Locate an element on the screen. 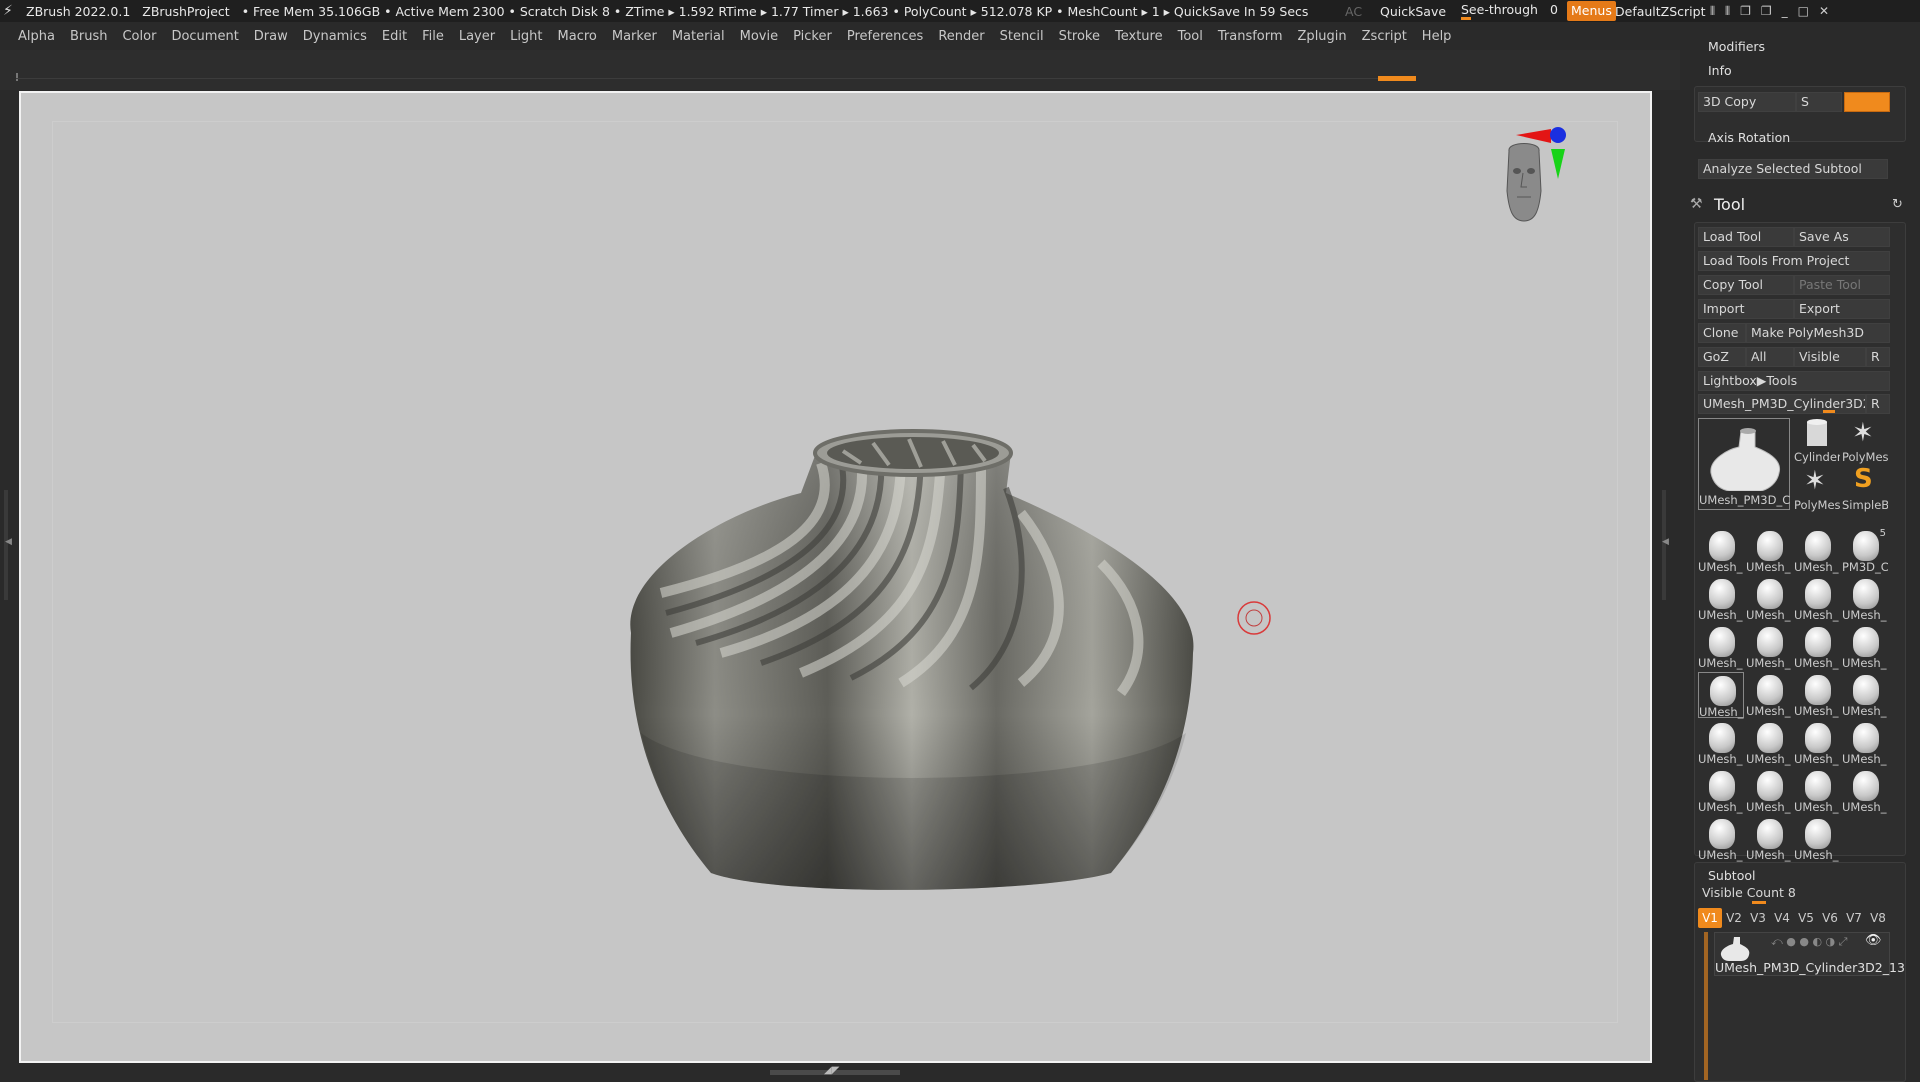 This screenshot has width=1920, height=1082. subtool-item: ⤺ ● ● ◐ ◑ ⤢ 👁 UMesh_PM3D_Cylinder3D2_13 is located at coordinates (1809, 954).